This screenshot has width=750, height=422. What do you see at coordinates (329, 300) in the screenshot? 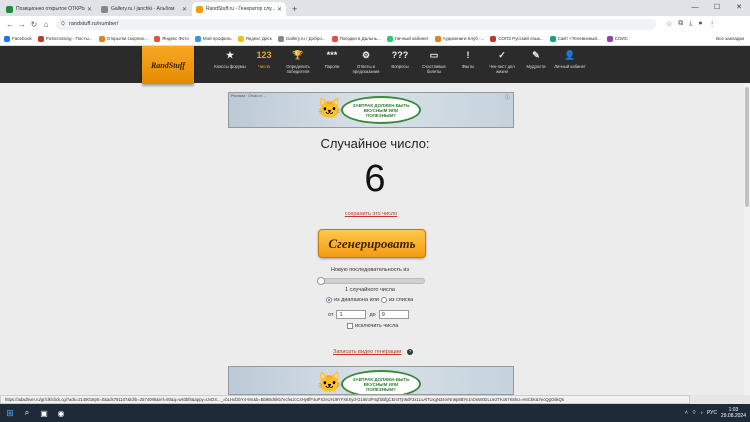
I see `radio-range` at bounding box center [329, 300].